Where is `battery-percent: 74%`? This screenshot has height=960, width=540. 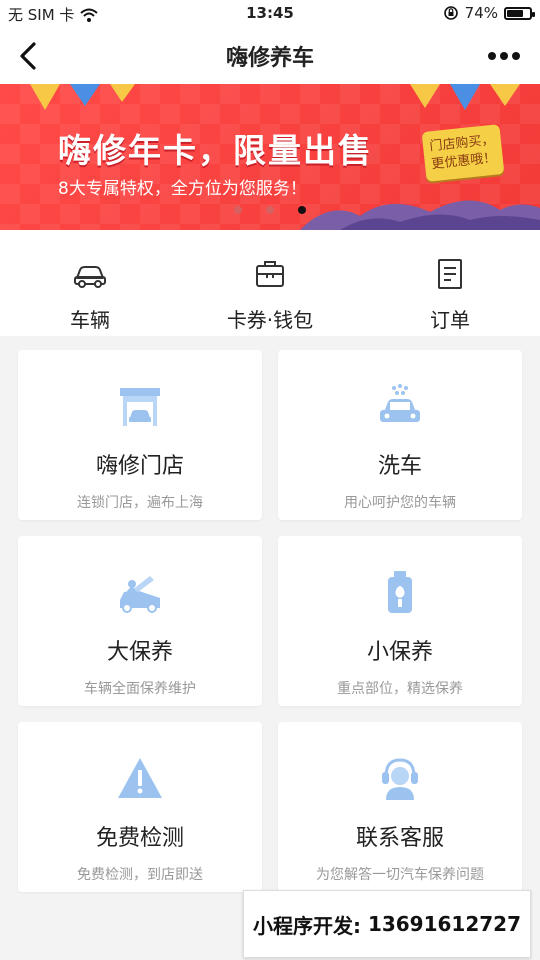
battery-percent: 74% is located at coordinates (481, 13).